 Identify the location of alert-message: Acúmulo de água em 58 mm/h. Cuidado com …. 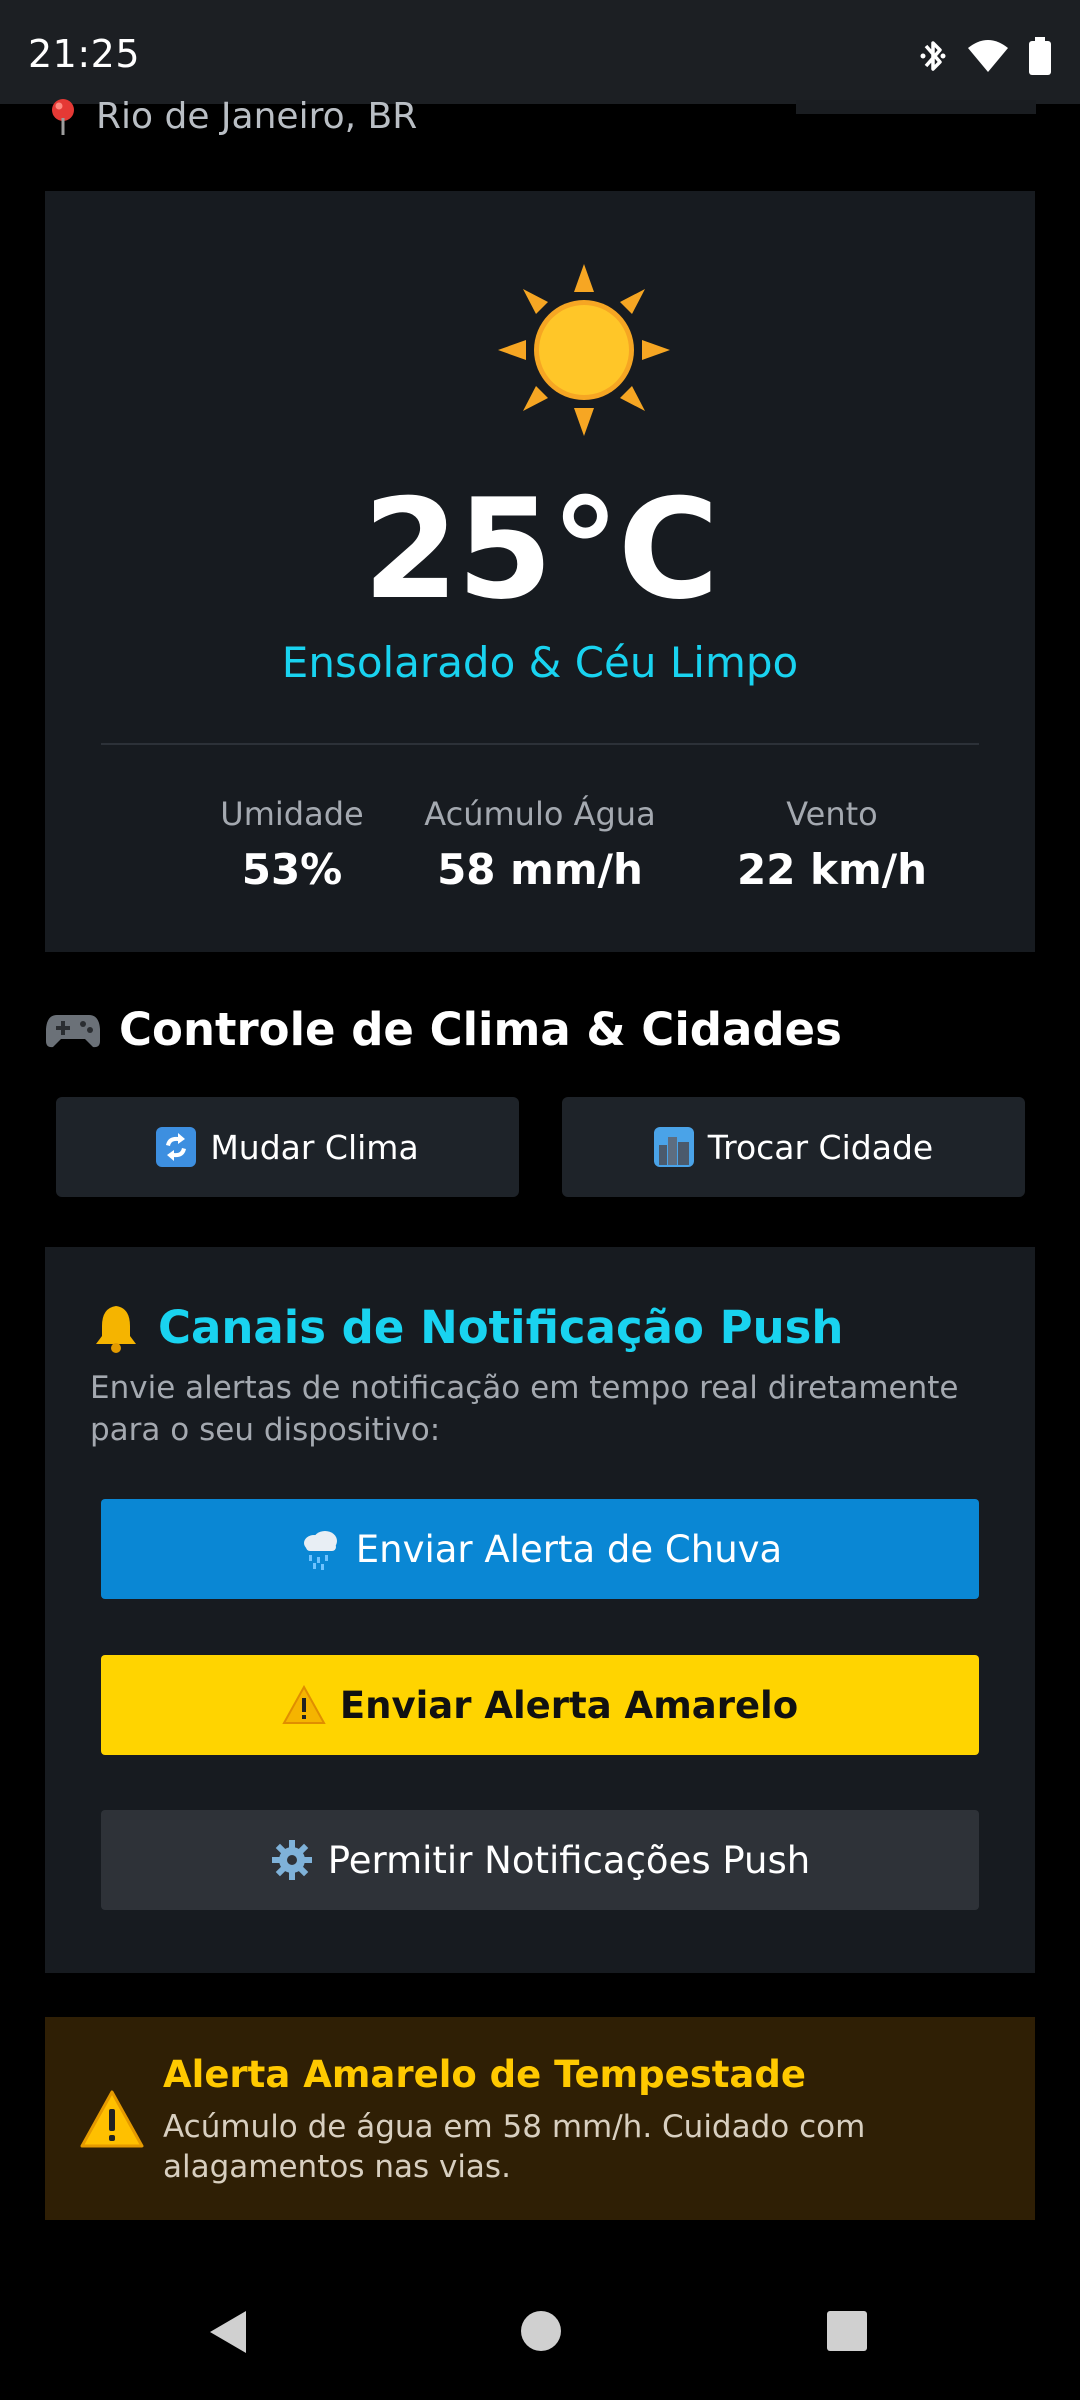
(514, 2147).